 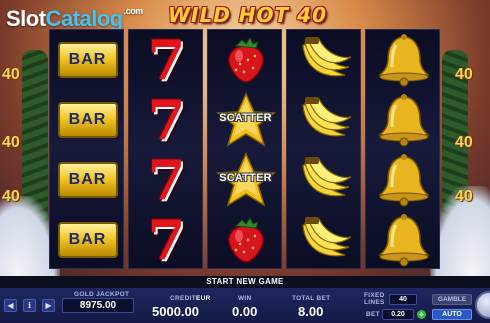 What do you see at coordinates (452, 314) in the screenshot?
I see `auto-button: AUTO` at bounding box center [452, 314].